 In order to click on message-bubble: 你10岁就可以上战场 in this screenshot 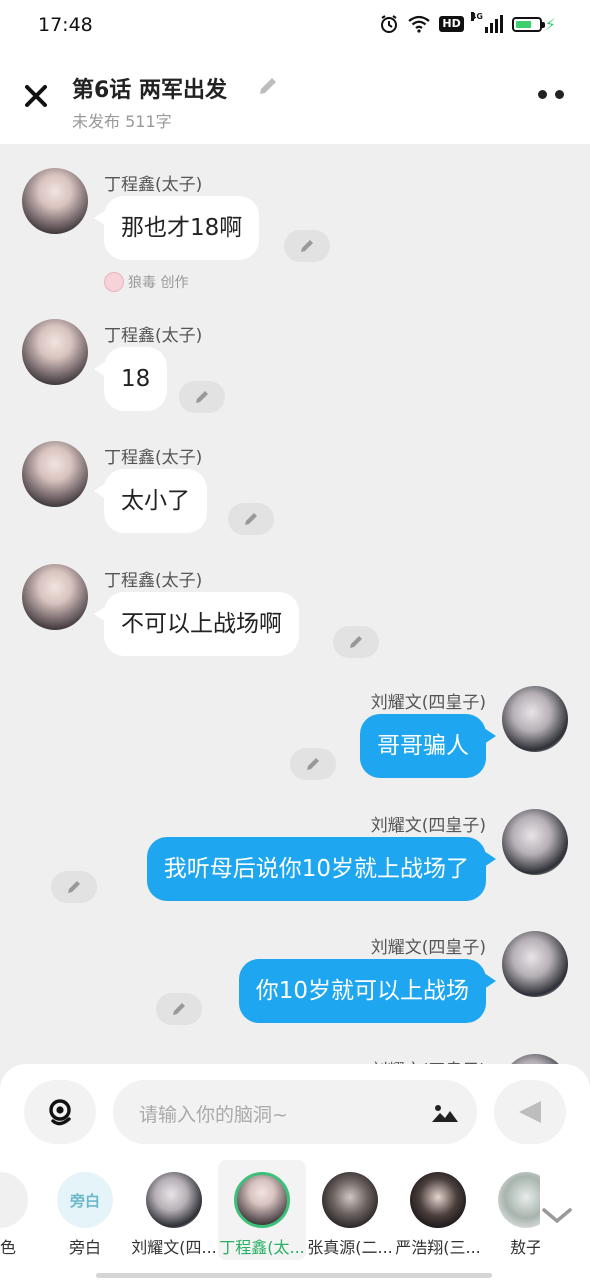, I will do `click(367, 991)`.